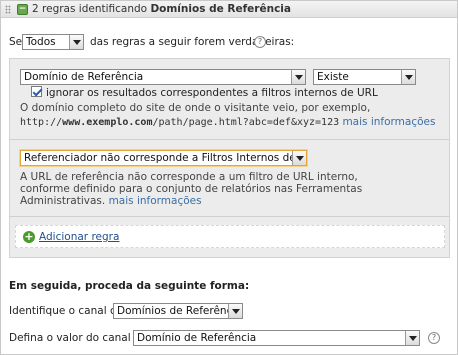 This screenshot has height=355, width=458. I want to click on match-select-value: Todos, so click(41, 42).